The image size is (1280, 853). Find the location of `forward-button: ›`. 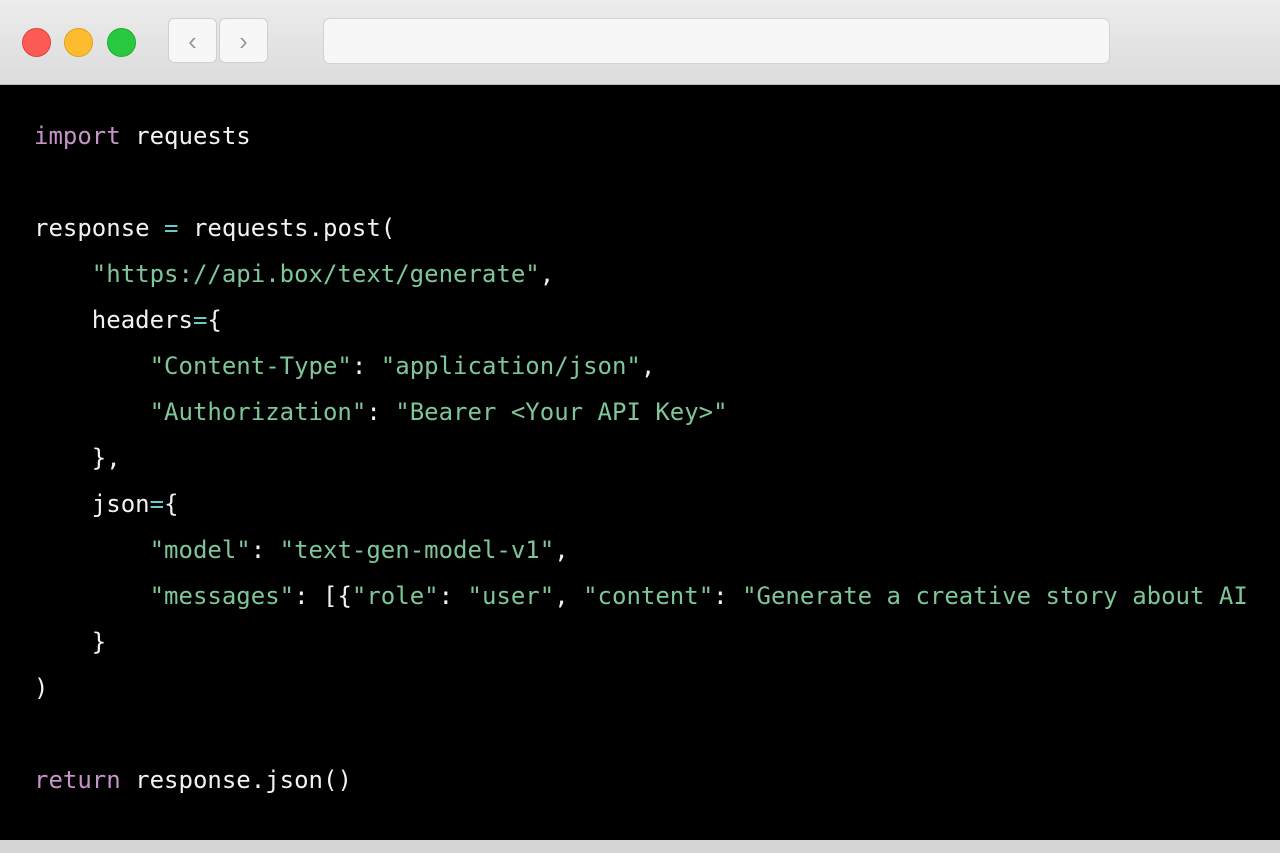

forward-button: › is located at coordinates (243, 40).